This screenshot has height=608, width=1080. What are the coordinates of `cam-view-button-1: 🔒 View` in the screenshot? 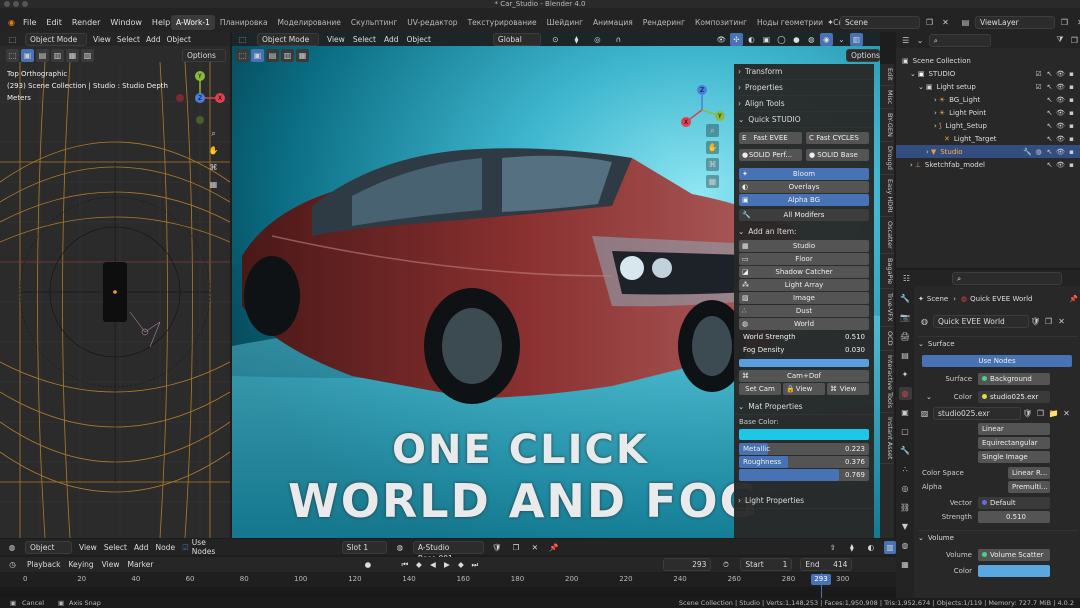 It's located at (804, 389).